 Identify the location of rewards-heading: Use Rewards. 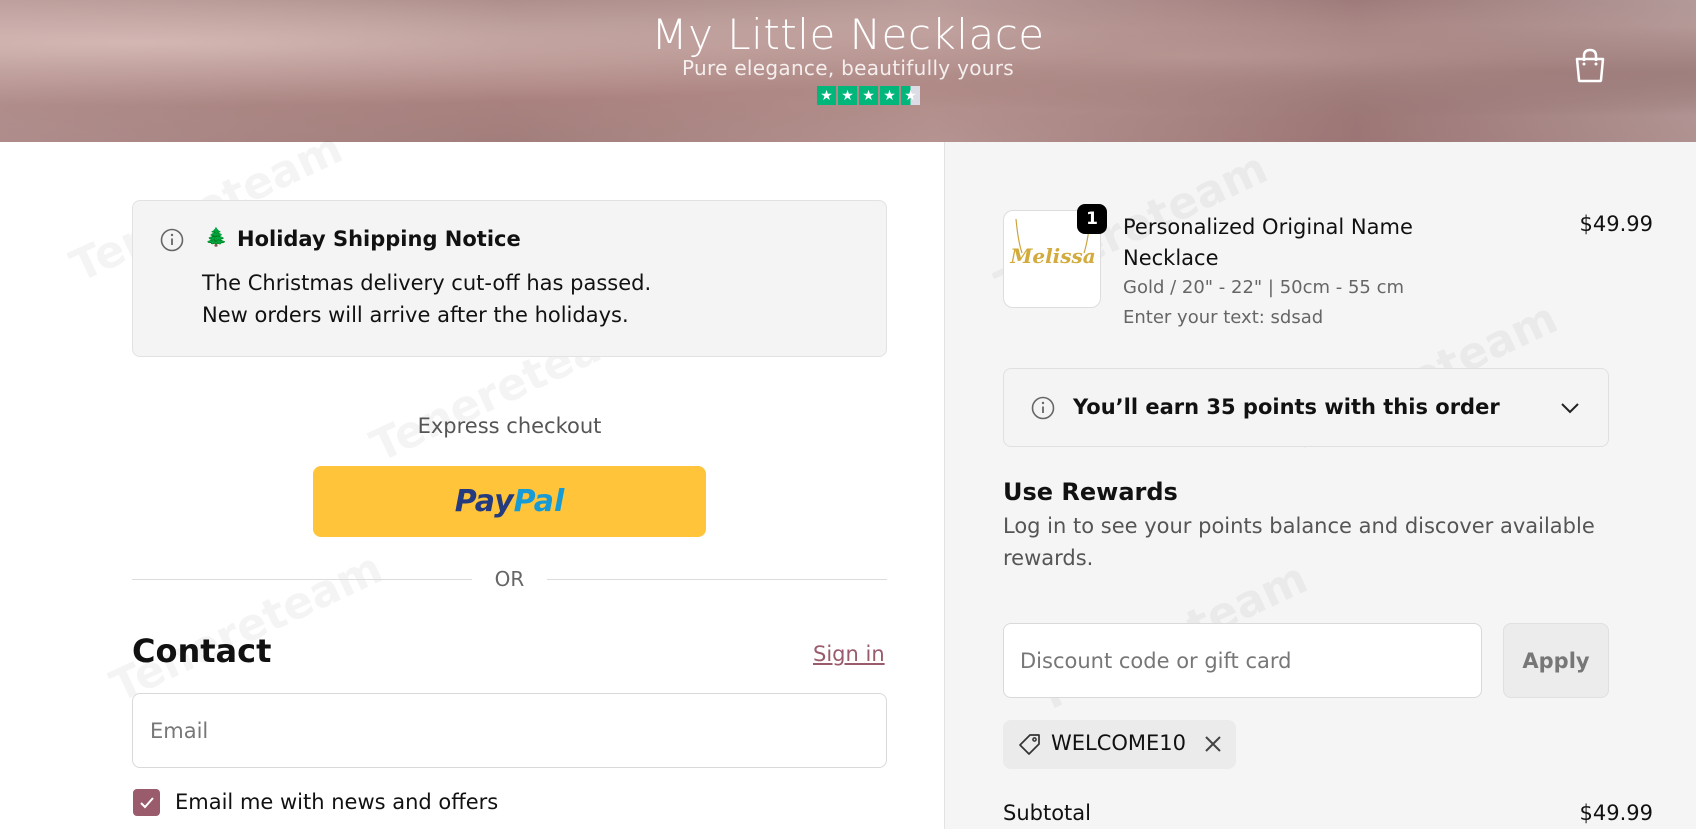
(1090, 492).